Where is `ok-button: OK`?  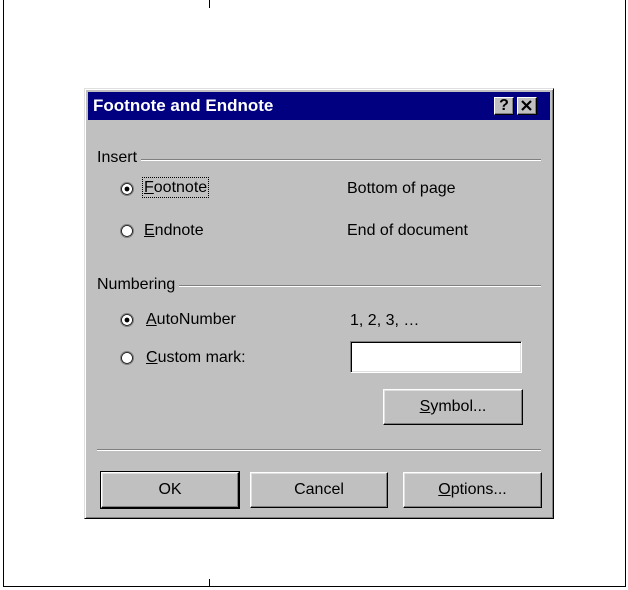
ok-button: OK is located at coordinates (170, 490).